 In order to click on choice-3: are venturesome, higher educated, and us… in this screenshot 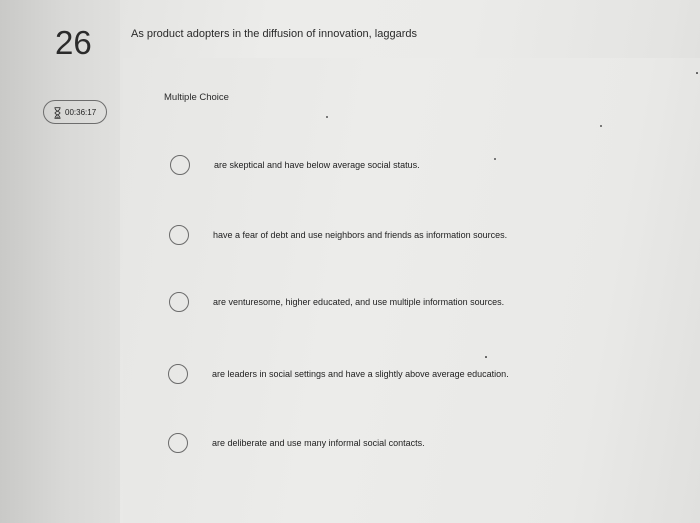, I will do `click(336, 302)`.